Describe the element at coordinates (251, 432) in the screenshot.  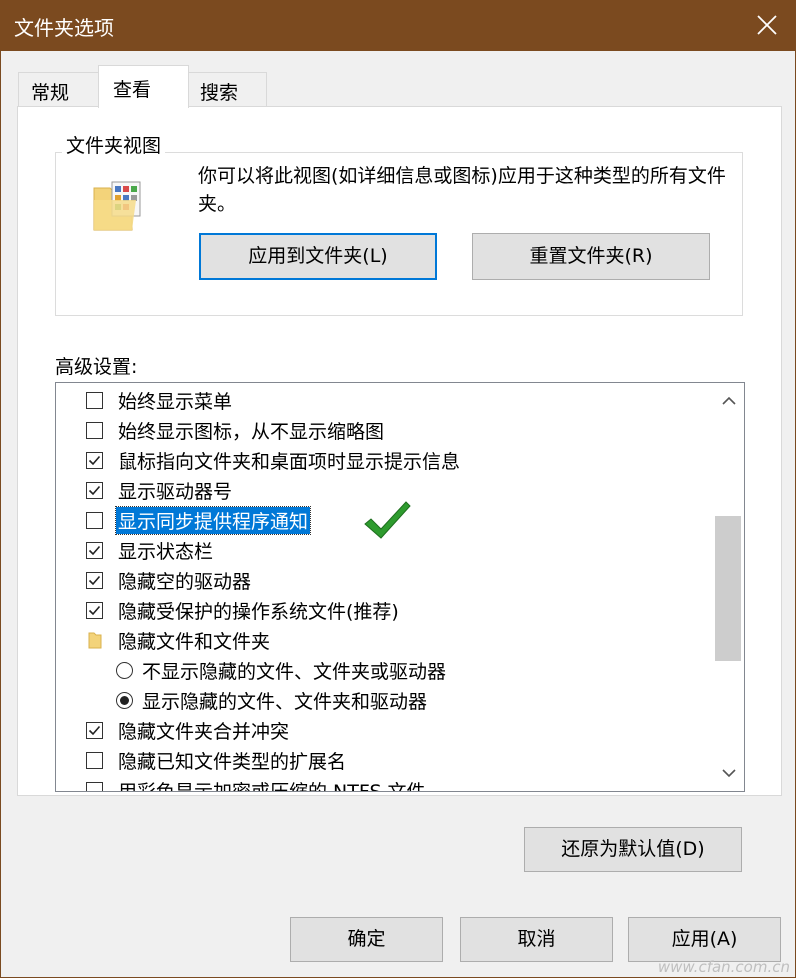
I see `list-item-label: 始终显示图标，从不显示缩略图` at that location.